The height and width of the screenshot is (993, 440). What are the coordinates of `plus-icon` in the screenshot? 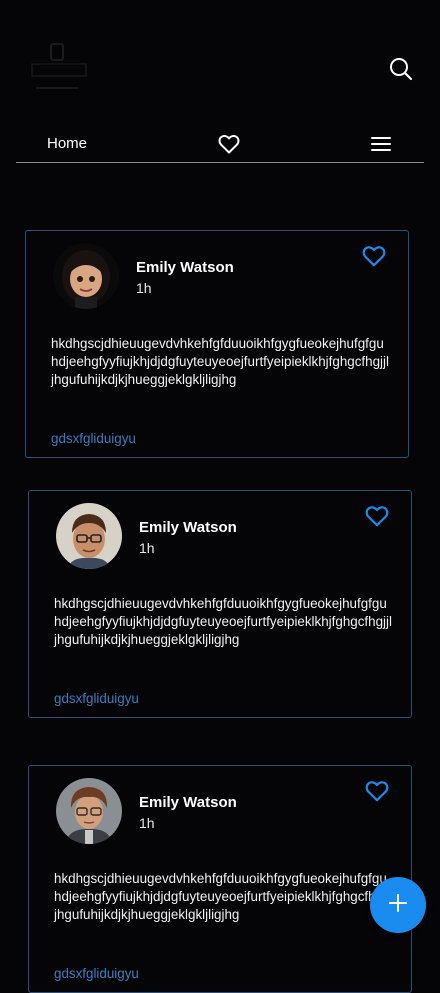 It's located at (398, 905).